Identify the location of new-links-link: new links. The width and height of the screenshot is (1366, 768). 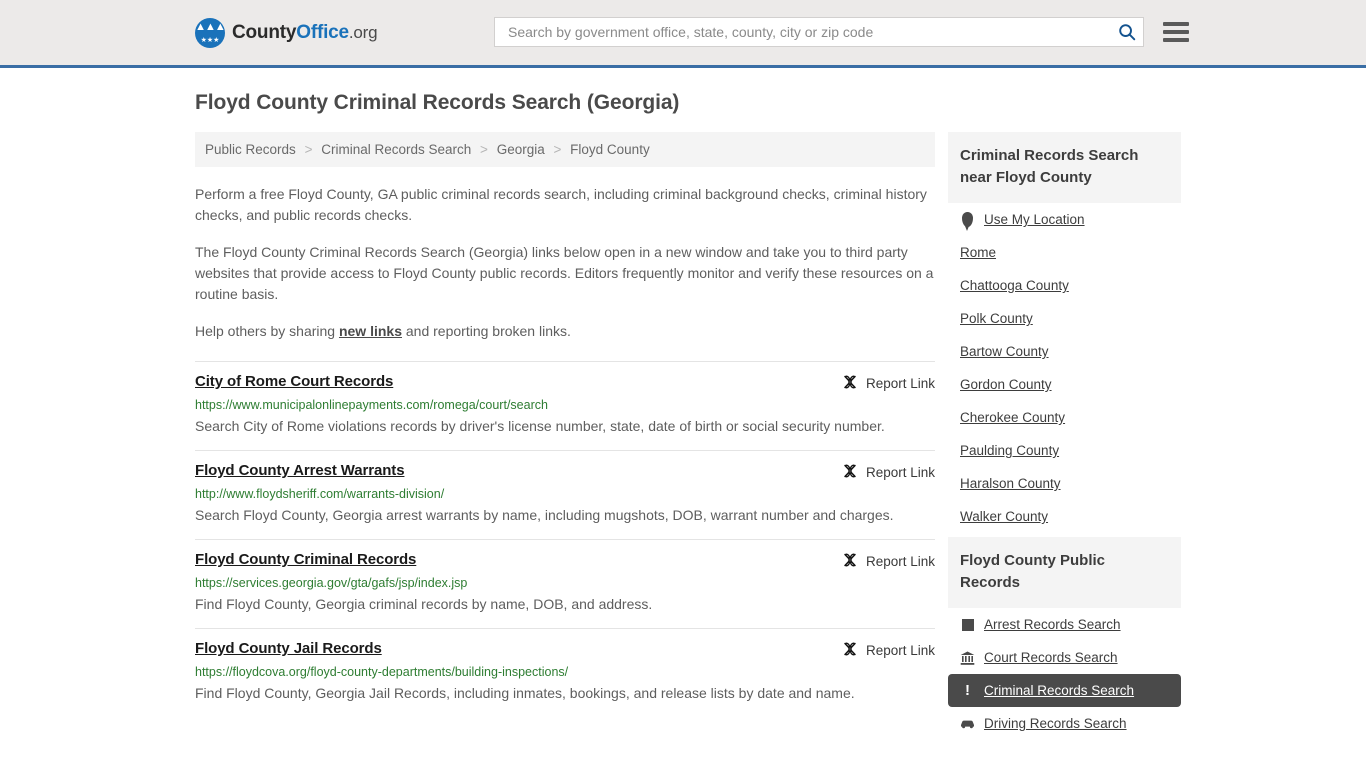
(370, 331).